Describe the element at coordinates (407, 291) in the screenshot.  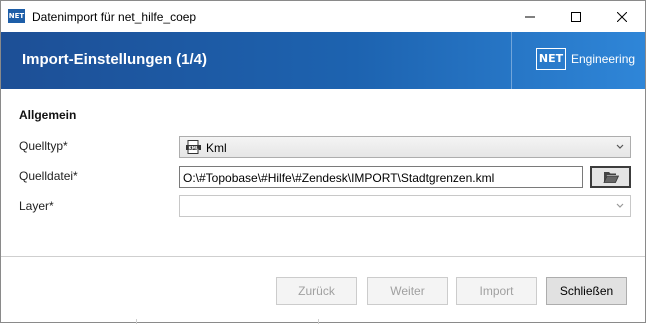
I see `next-button: Weiter` at that location.